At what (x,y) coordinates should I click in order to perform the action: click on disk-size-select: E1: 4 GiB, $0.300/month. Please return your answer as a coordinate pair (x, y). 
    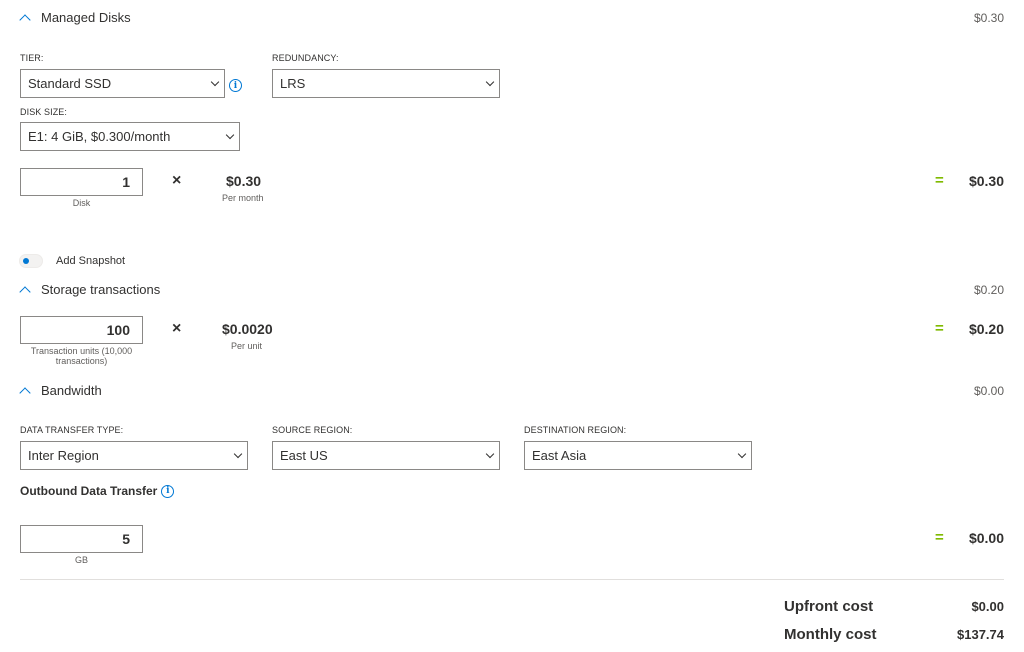
    Looking at the image, I should click on (130, 136).